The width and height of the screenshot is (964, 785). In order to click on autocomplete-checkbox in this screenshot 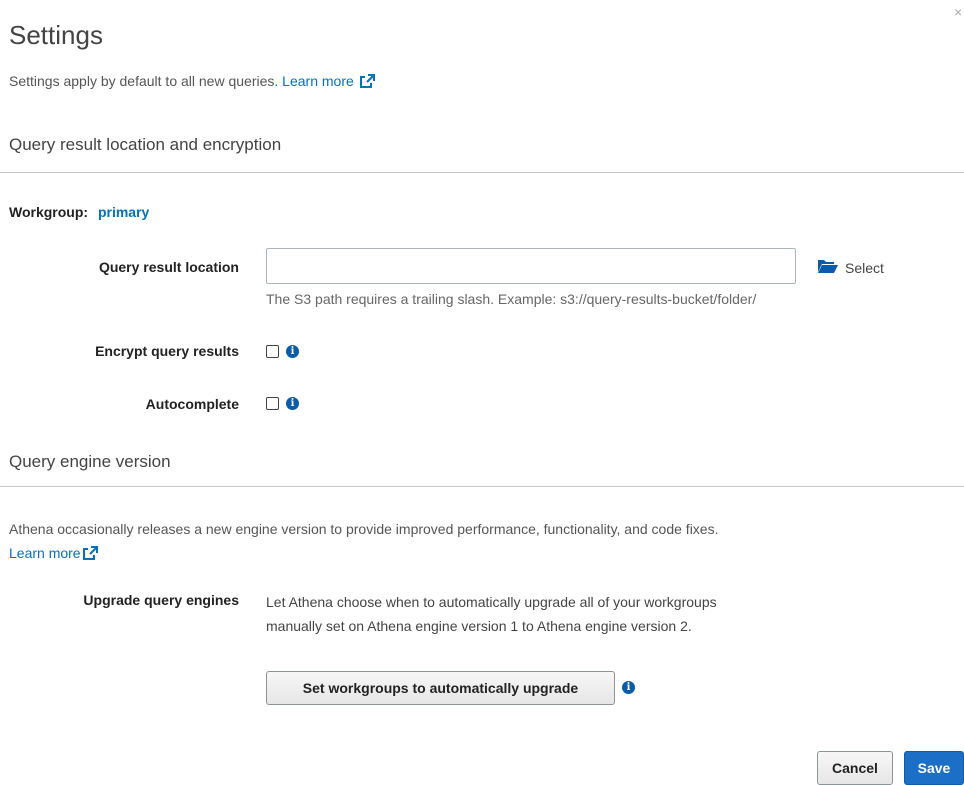, I will do `click(272, 403)`.